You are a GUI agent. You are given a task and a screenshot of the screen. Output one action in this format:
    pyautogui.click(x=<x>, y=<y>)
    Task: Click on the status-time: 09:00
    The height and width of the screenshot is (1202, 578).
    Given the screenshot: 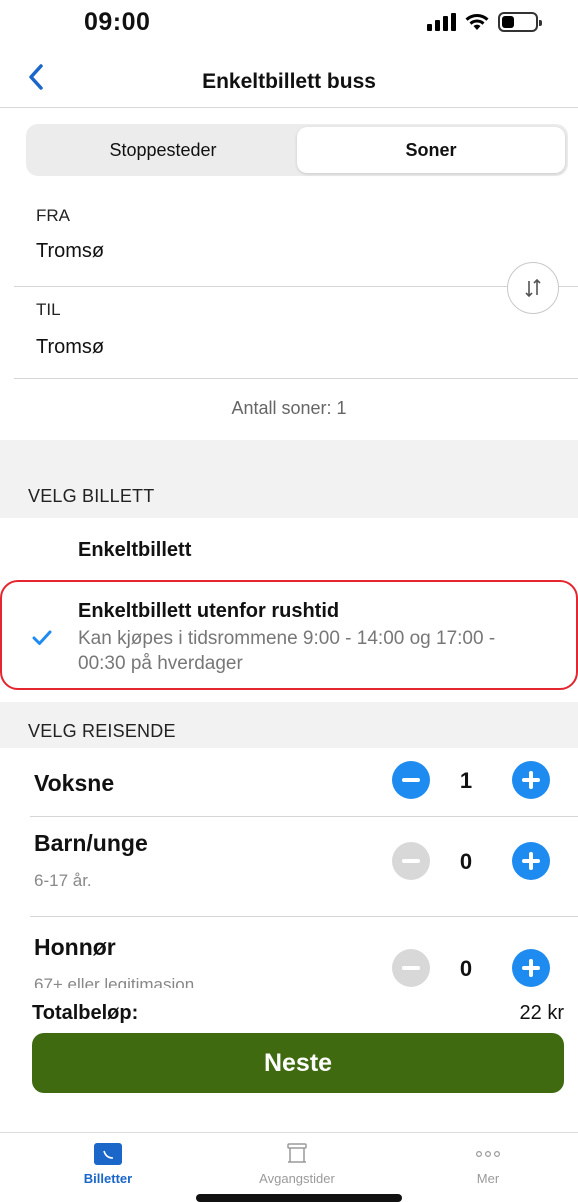 What is the action you would take?
    pyautogui.click(x=117, y=22)
    